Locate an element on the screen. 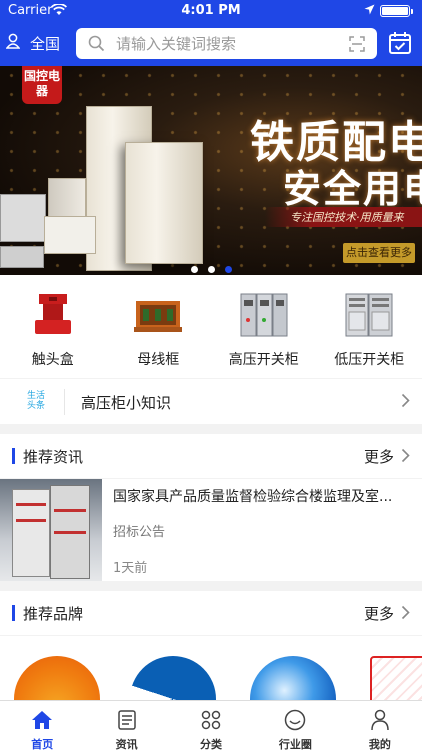 Image resolution: width=422 pixels, height=750 pixels. tab-news: 资讯 is located at coordinates (126, 725).